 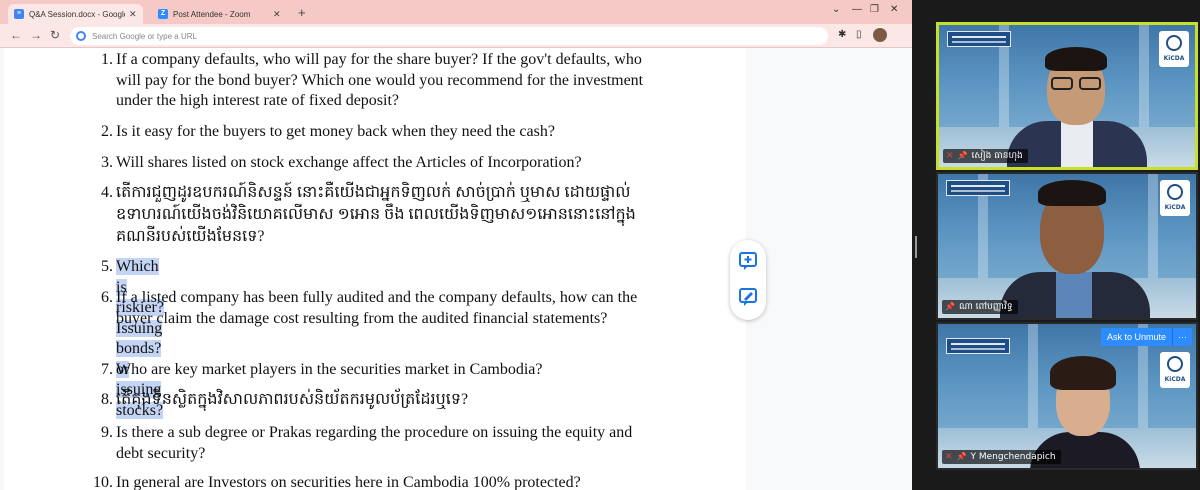 I want to click on tab-label: Post Attendee - Zoom, so click(x=212, y=14).